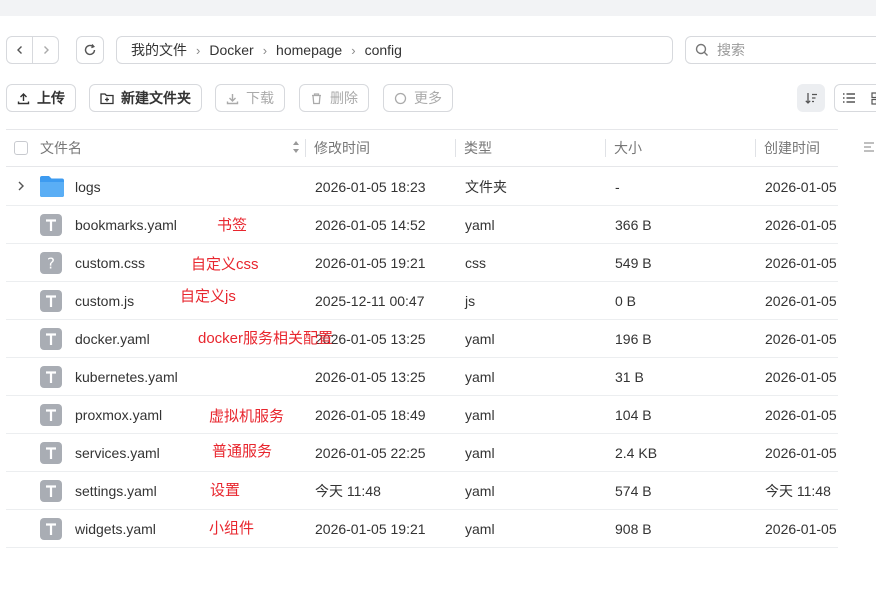  What do you see at coordinates (115, 528) in the screenshot?
I see `file-name: widgets.yaml` at bounding box center [115, 528].